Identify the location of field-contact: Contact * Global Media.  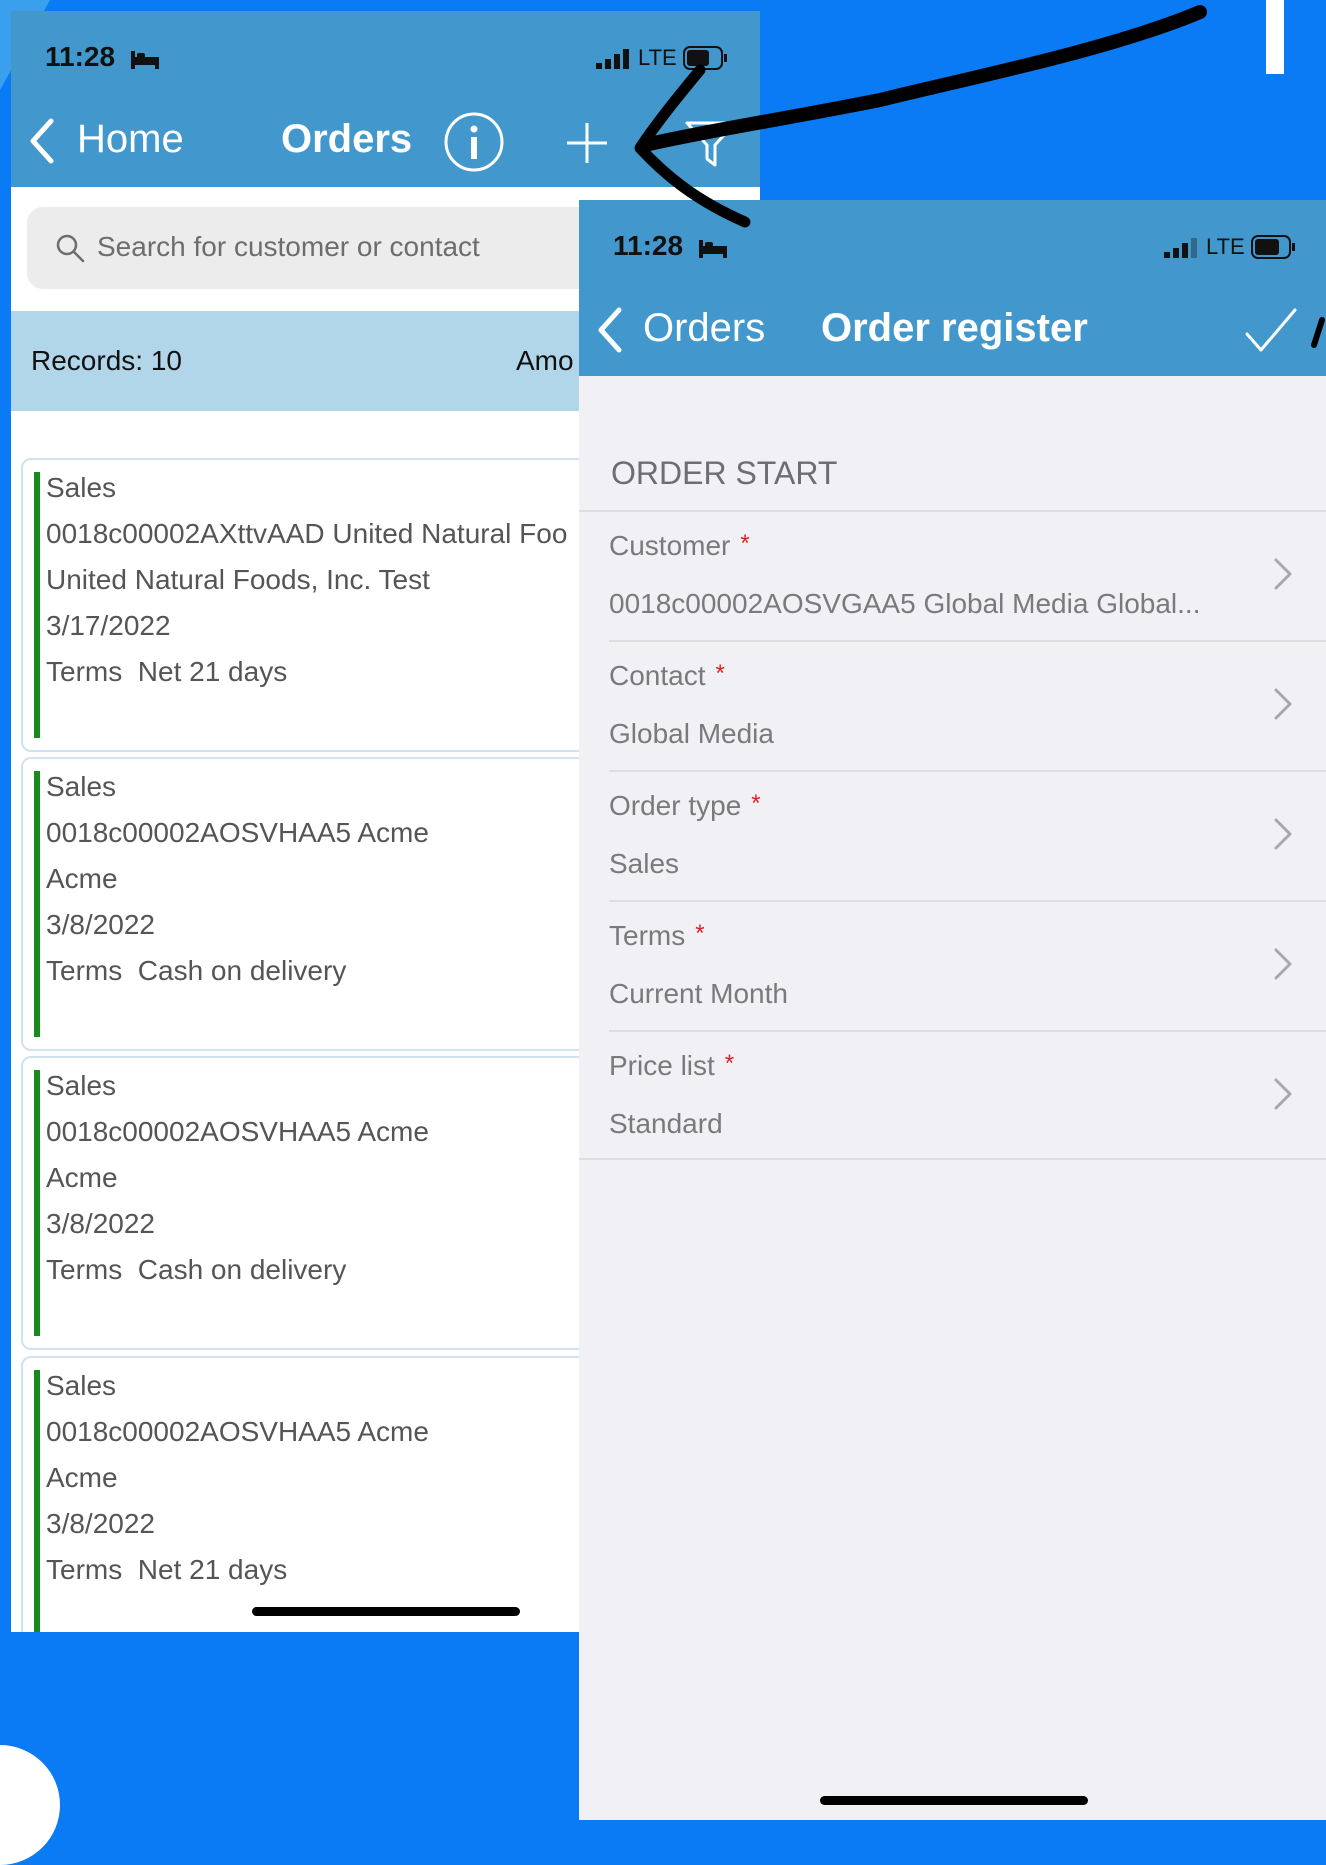
(952, 707).